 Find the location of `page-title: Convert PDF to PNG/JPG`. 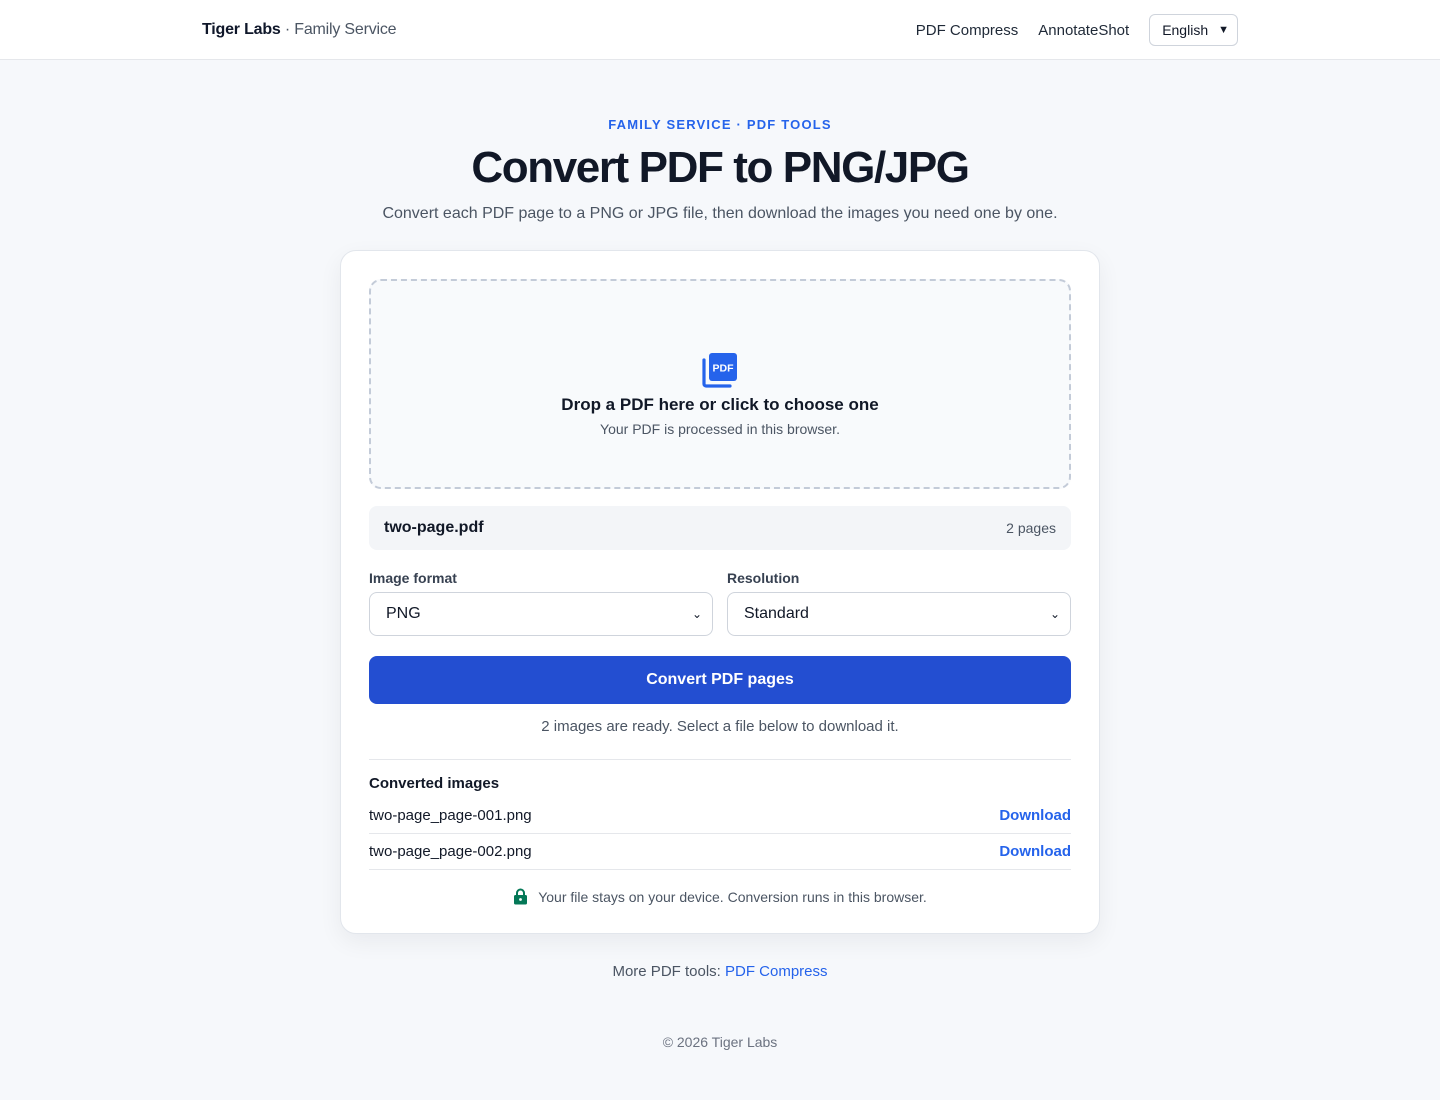

page-title: Convert PDF to PNG/JPG is located at coordinates (720, 167).